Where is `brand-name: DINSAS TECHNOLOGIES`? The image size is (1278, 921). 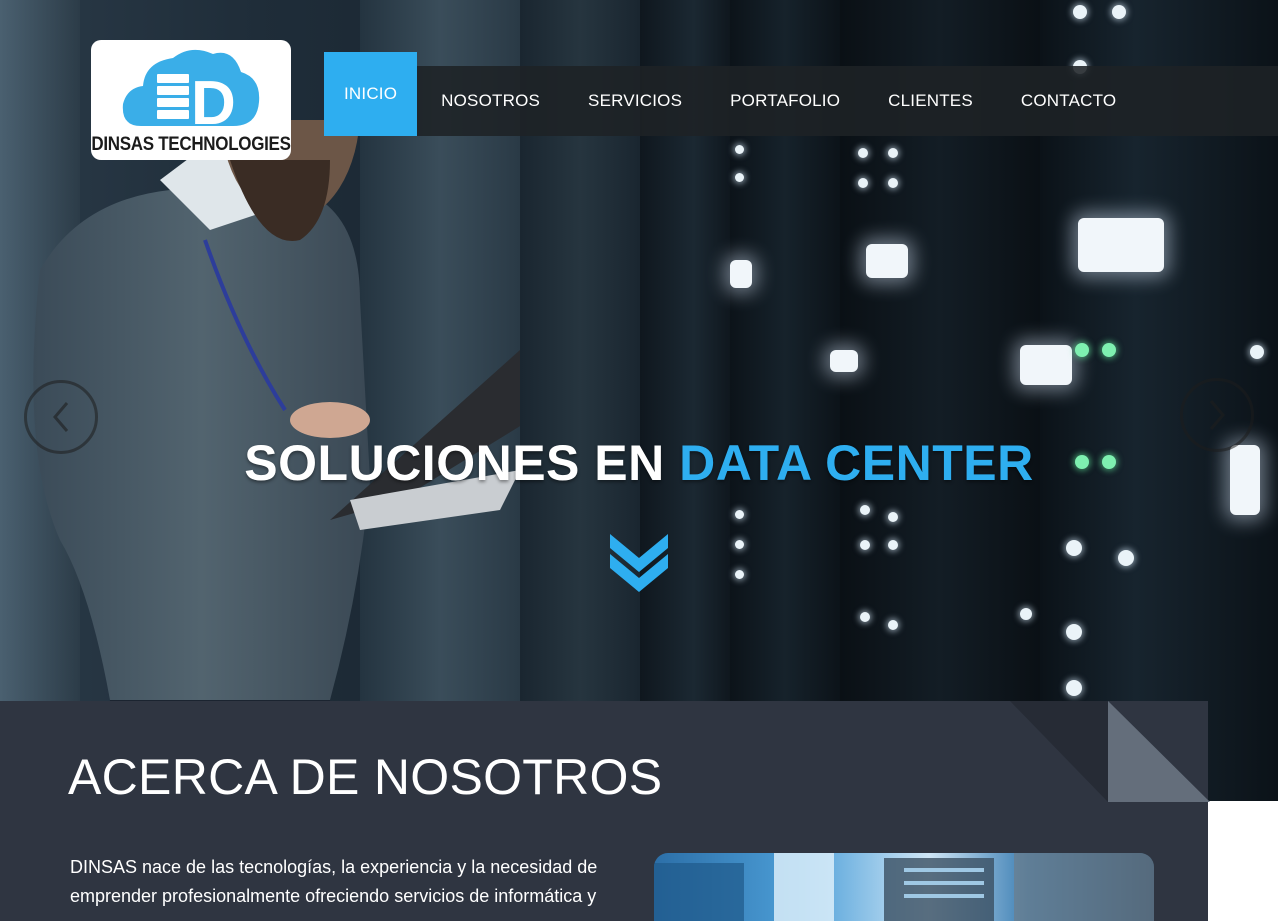
brand-name: DINSAS TECHNOLOGIES is located at coordinates (191, 143).